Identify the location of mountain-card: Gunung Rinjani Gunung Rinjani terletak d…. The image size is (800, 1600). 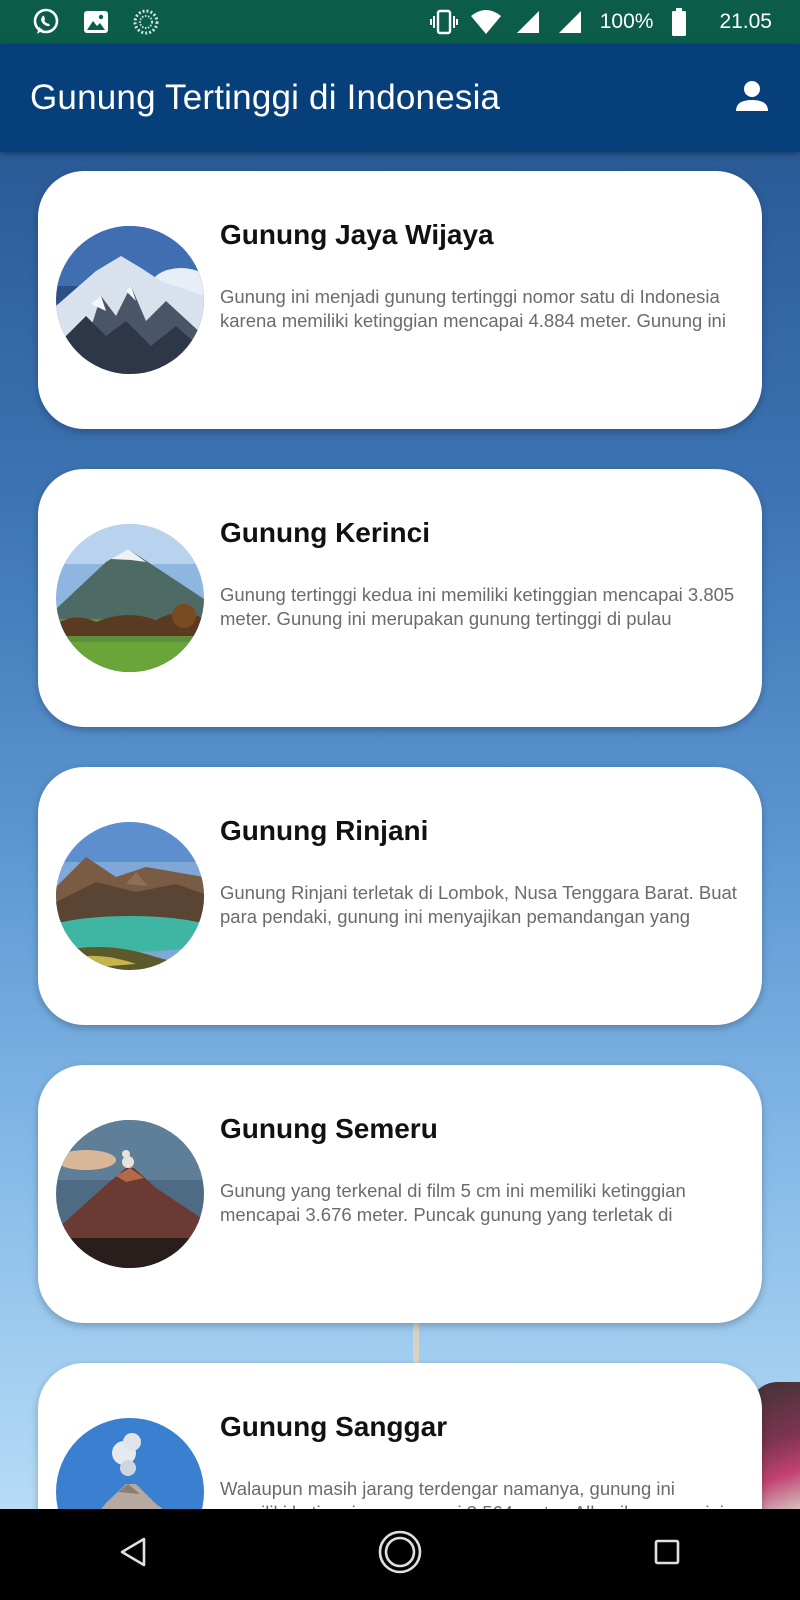
(400, 896).